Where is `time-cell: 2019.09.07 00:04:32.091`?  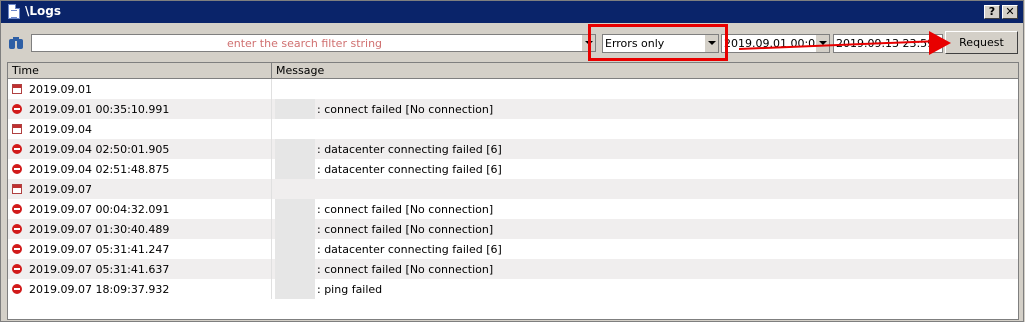
time-cell: 2019.09.07 00:04:32.091 is located at coordinates (140, 209).